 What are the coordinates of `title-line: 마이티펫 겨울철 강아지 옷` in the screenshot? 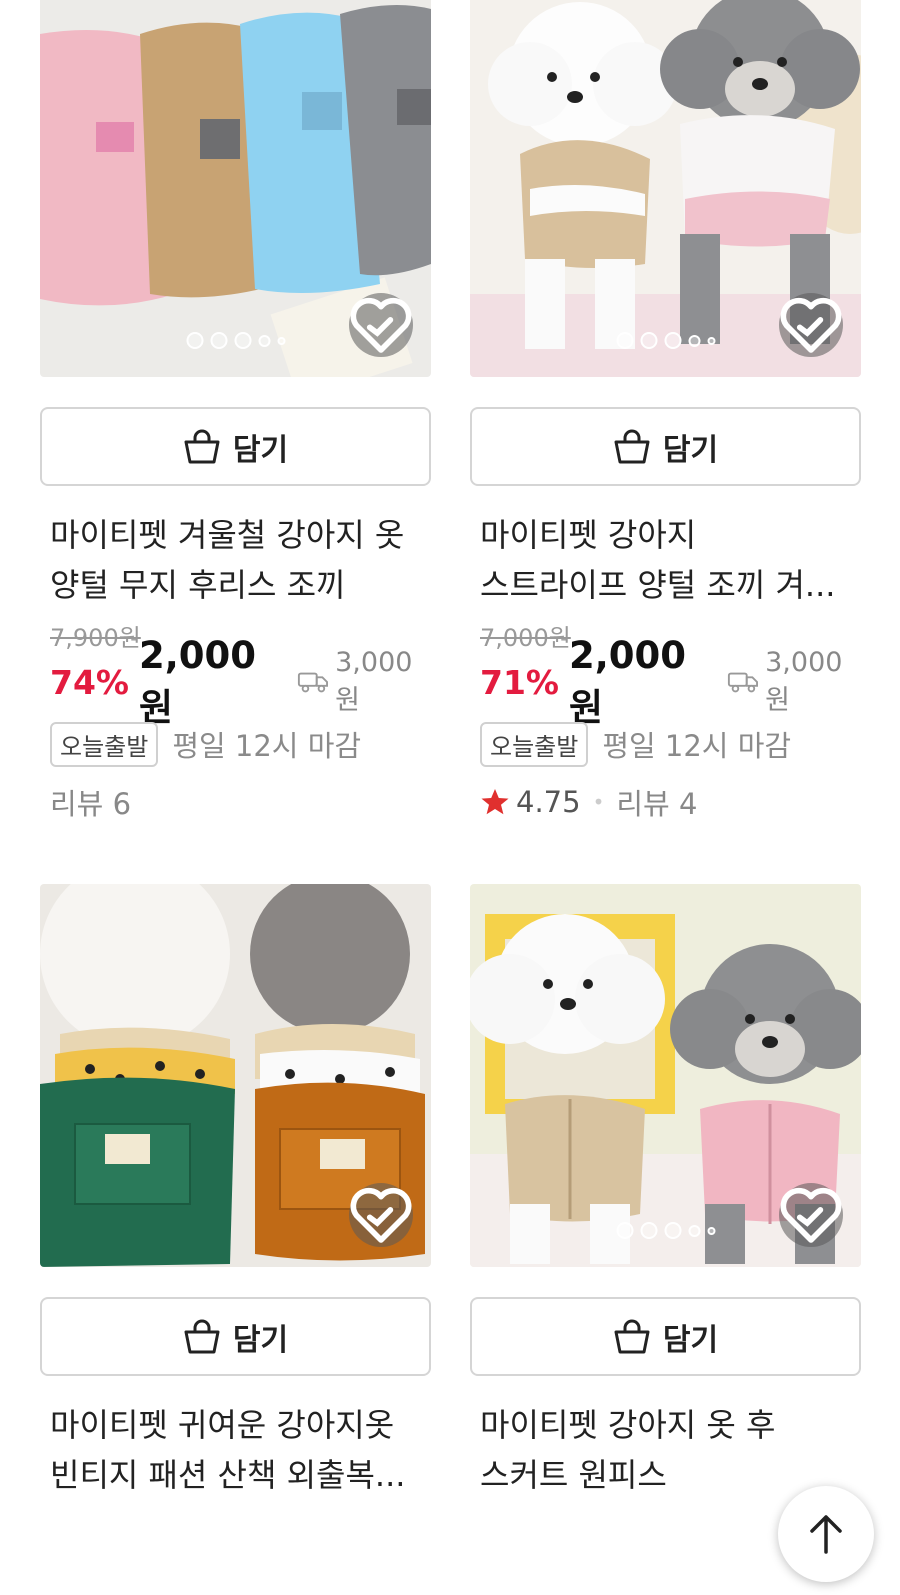 It's located at (227, 535).